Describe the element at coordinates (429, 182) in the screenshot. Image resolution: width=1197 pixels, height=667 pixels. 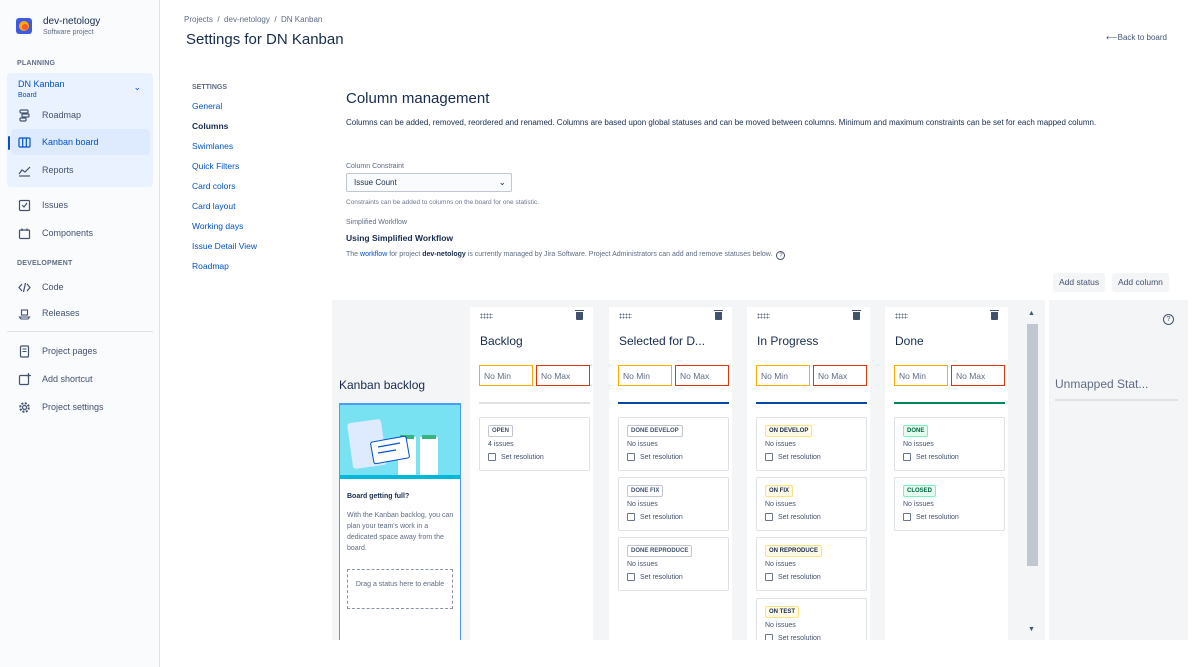
I see `column-constraint-select: Issue Count ⌄` at that location.